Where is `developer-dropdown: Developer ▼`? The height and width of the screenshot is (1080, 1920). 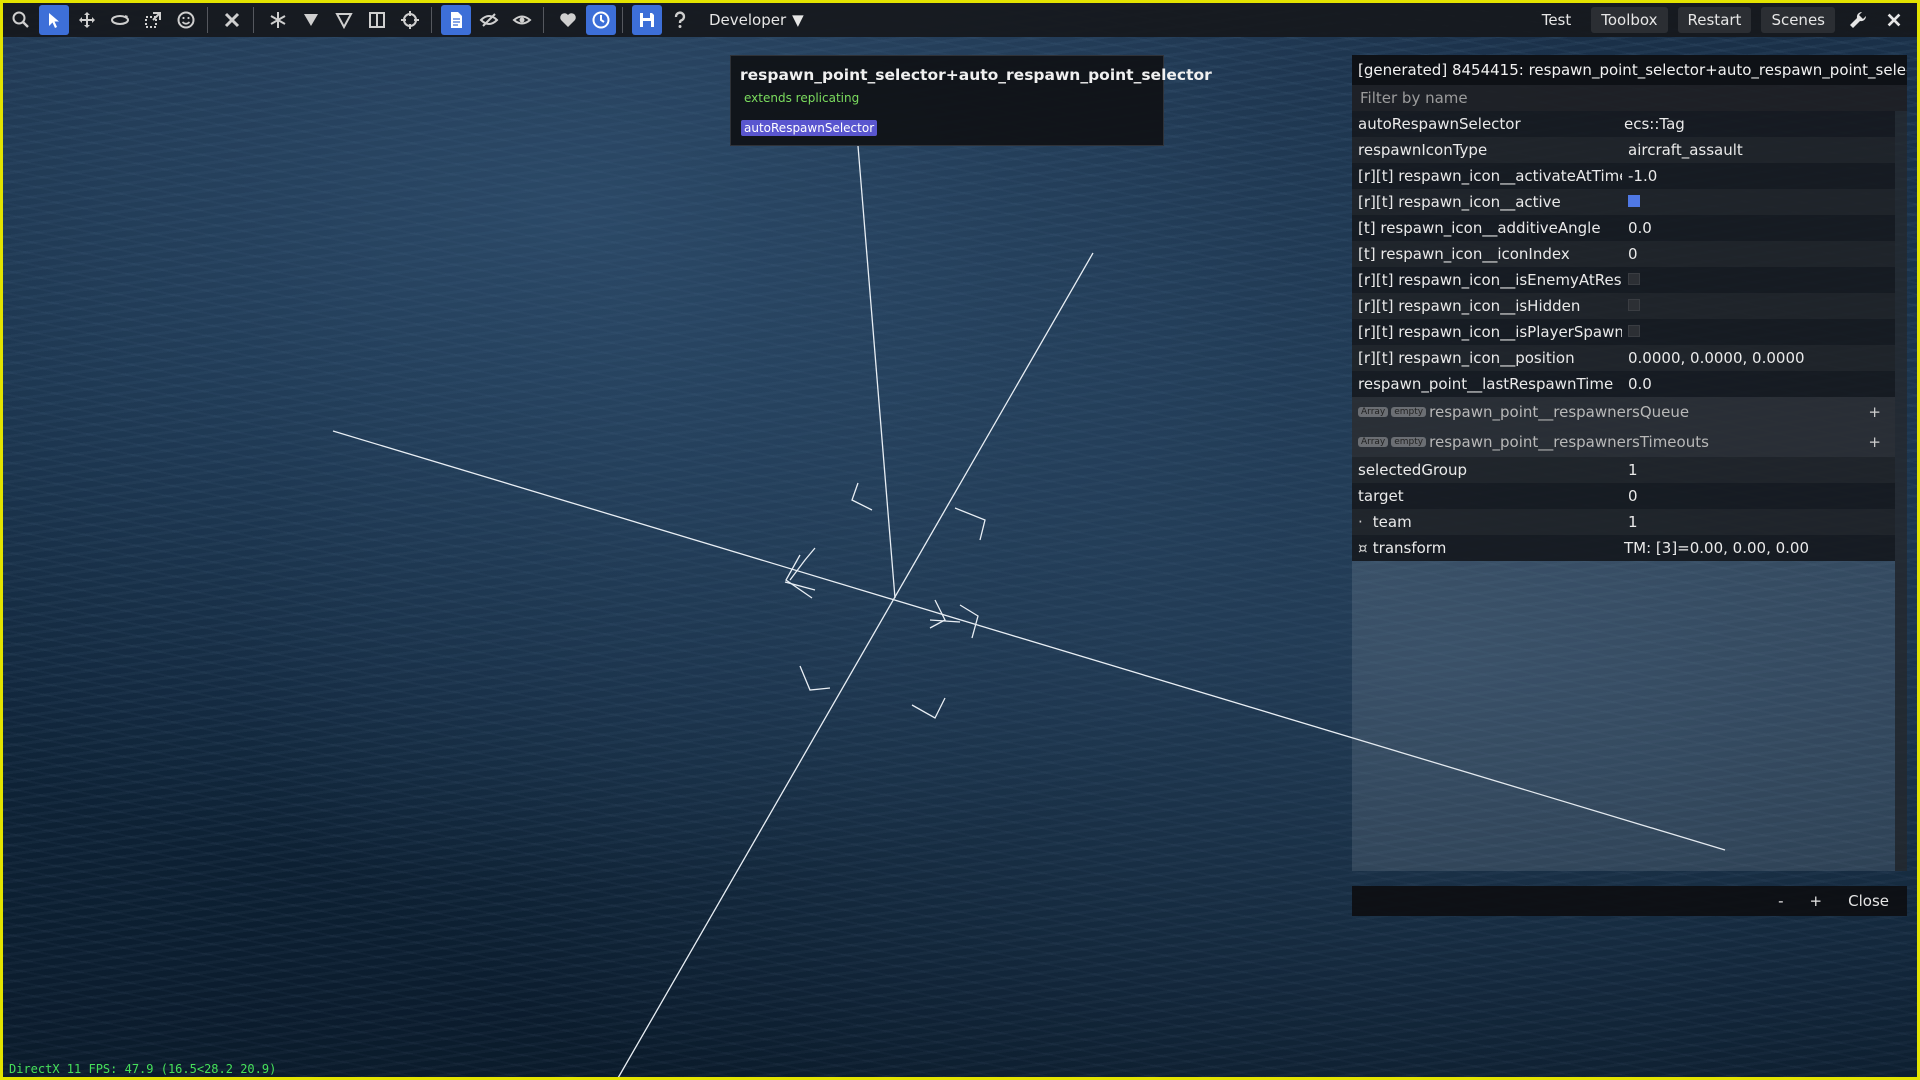
developer-dropdown: Developer ▼ is located at coordinates (756, 20).